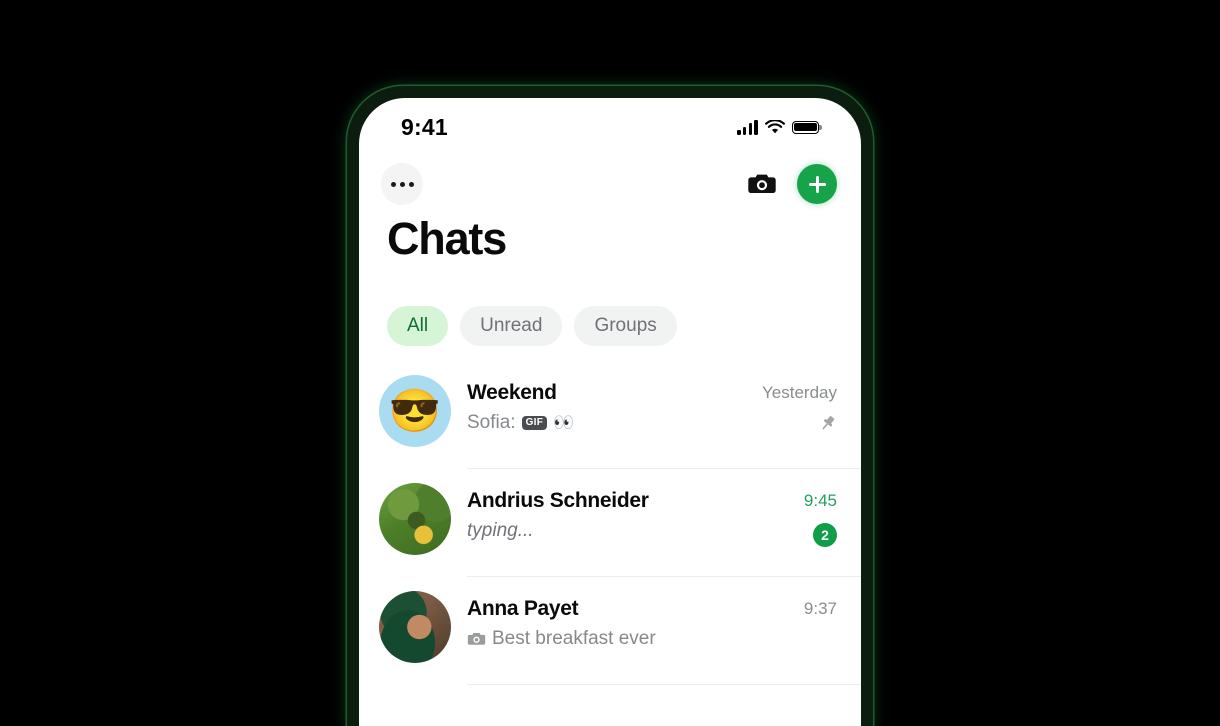 The width and height of the screenshot is (1220, 726). What do you see at coordinates (564, 422) in the screenshot?
I see `eyes-emoji-icon: 👀` at bounding box center [564, 422].